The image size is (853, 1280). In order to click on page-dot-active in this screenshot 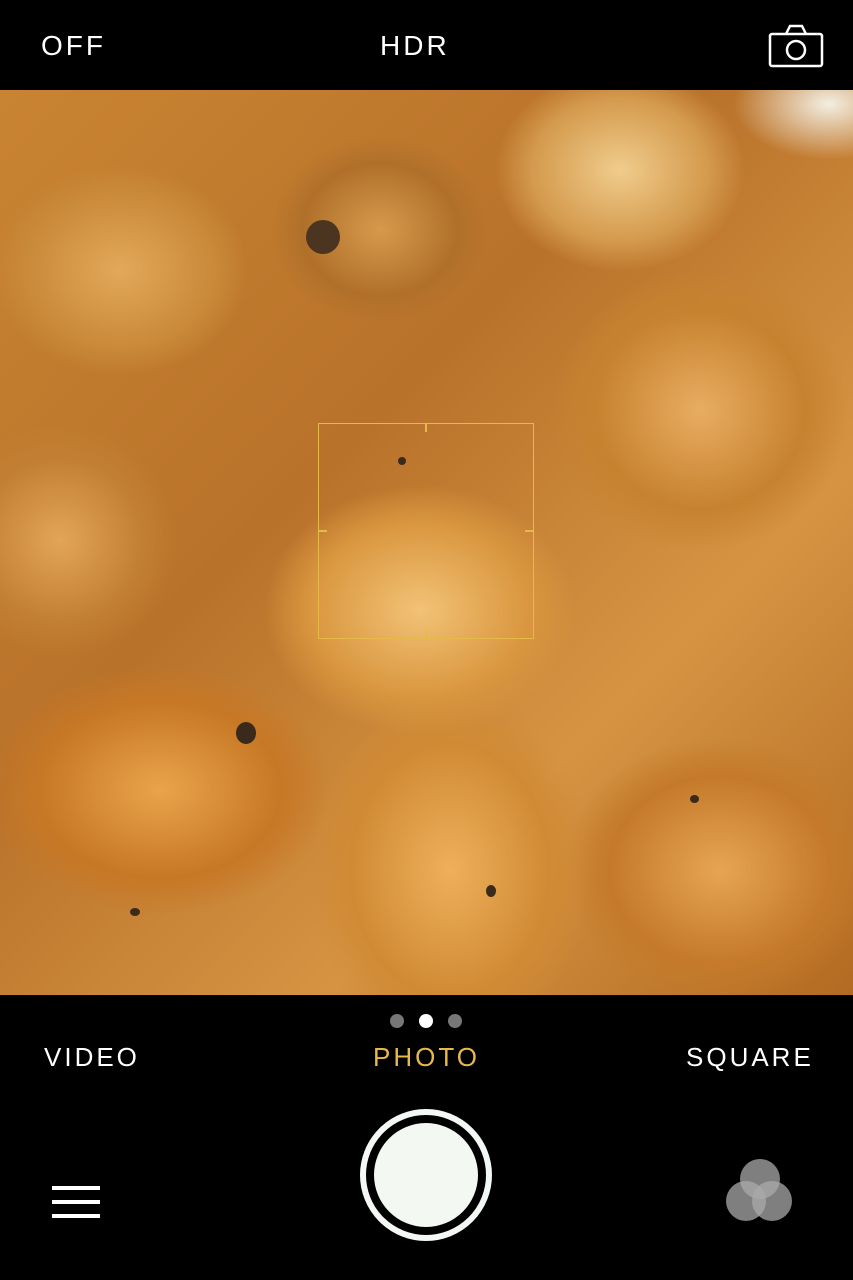, I will do `click(426, 1021)`.